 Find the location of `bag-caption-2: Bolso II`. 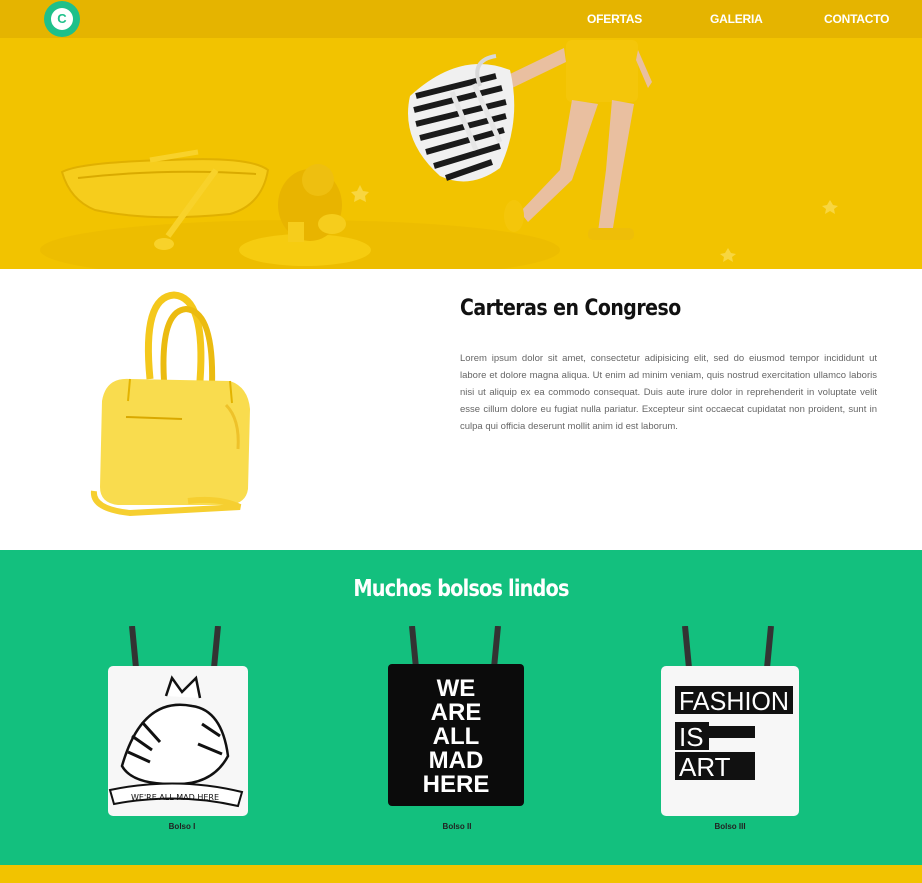

bag-caption-2: Bolso II is located at coordinates (457, 826).